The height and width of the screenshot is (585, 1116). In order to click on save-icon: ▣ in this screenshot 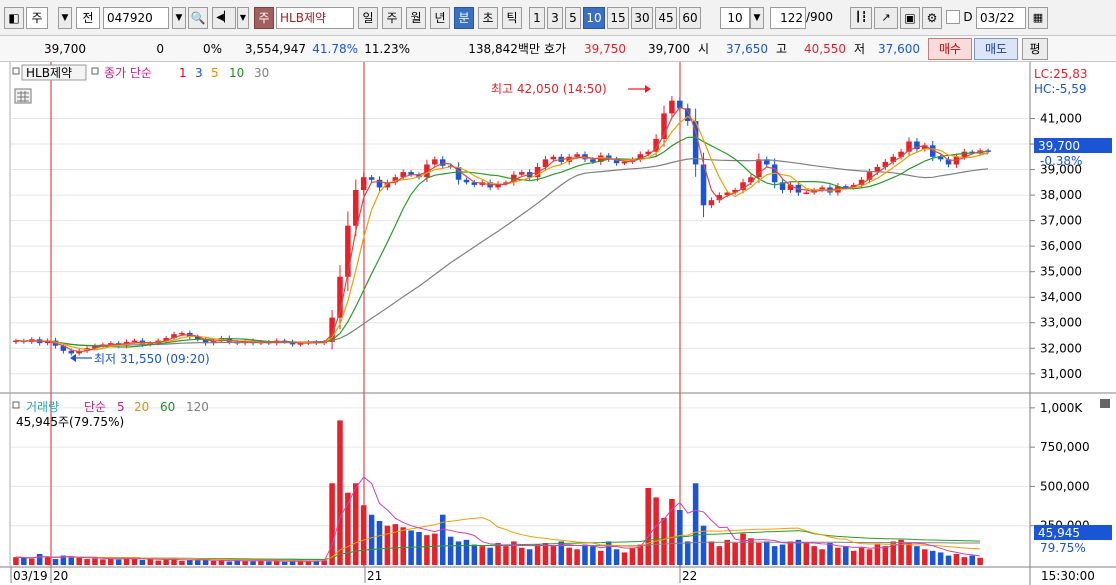, I will do `click(910, 18)`.